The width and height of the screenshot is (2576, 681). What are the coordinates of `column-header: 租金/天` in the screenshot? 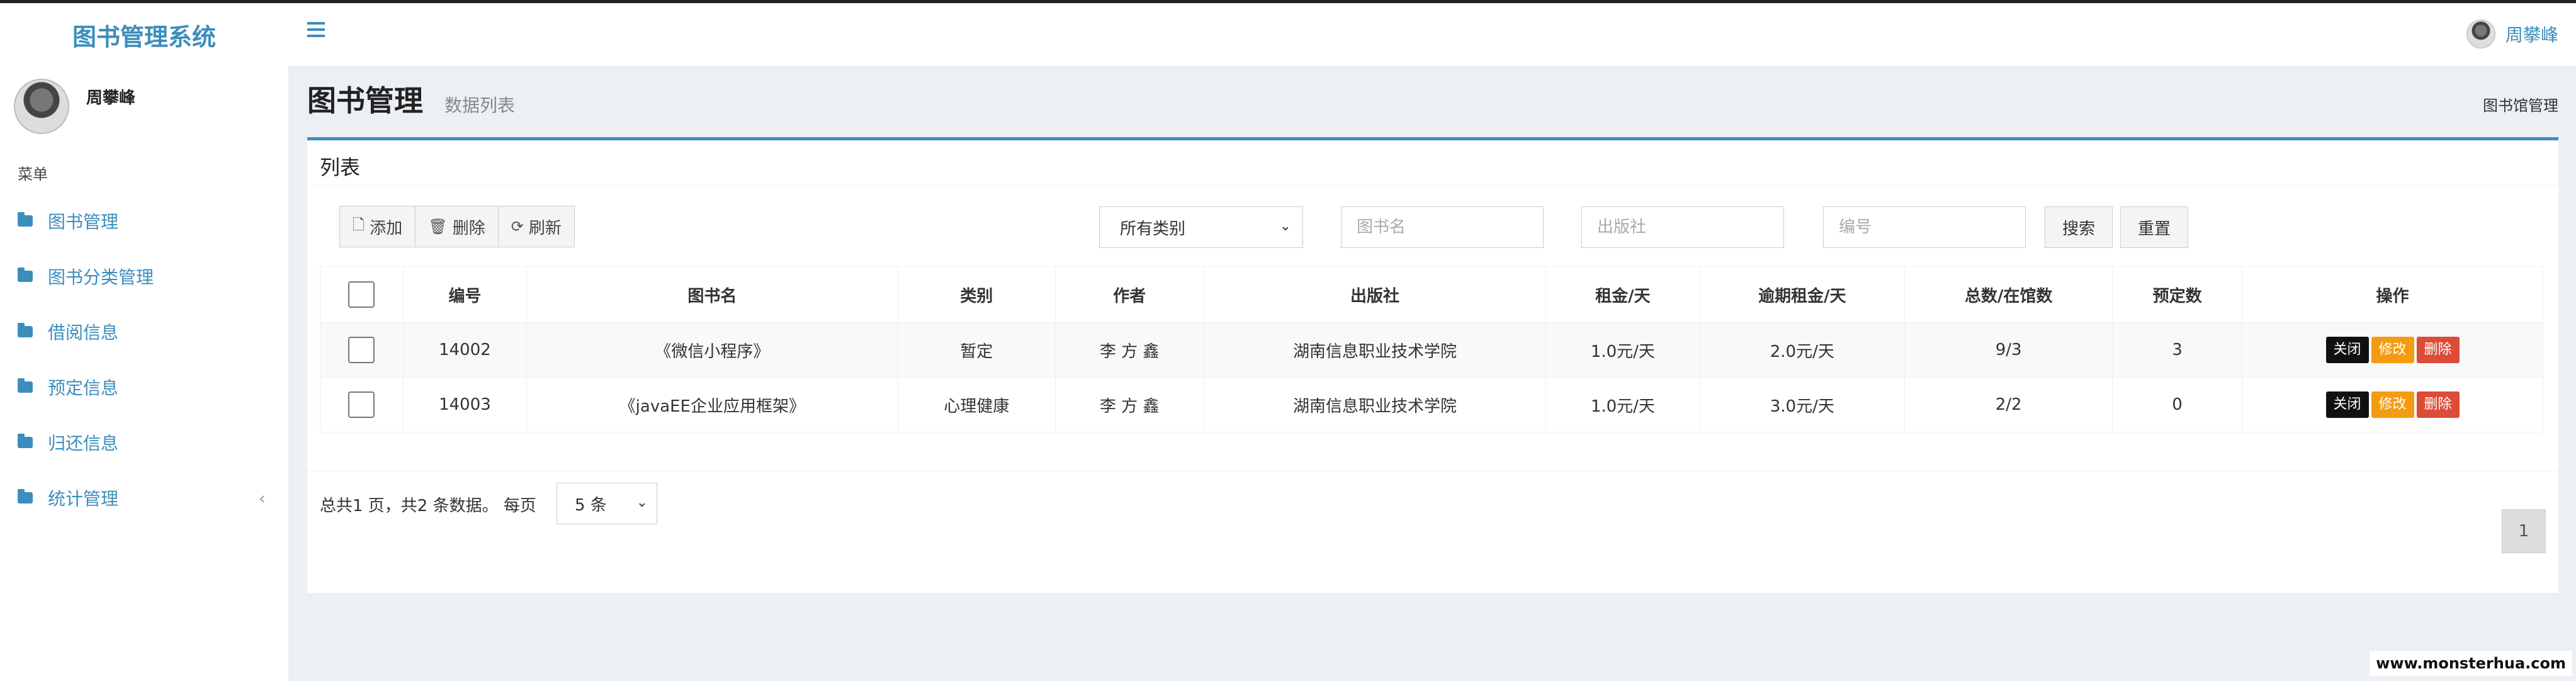 It's located at (1622, 294).